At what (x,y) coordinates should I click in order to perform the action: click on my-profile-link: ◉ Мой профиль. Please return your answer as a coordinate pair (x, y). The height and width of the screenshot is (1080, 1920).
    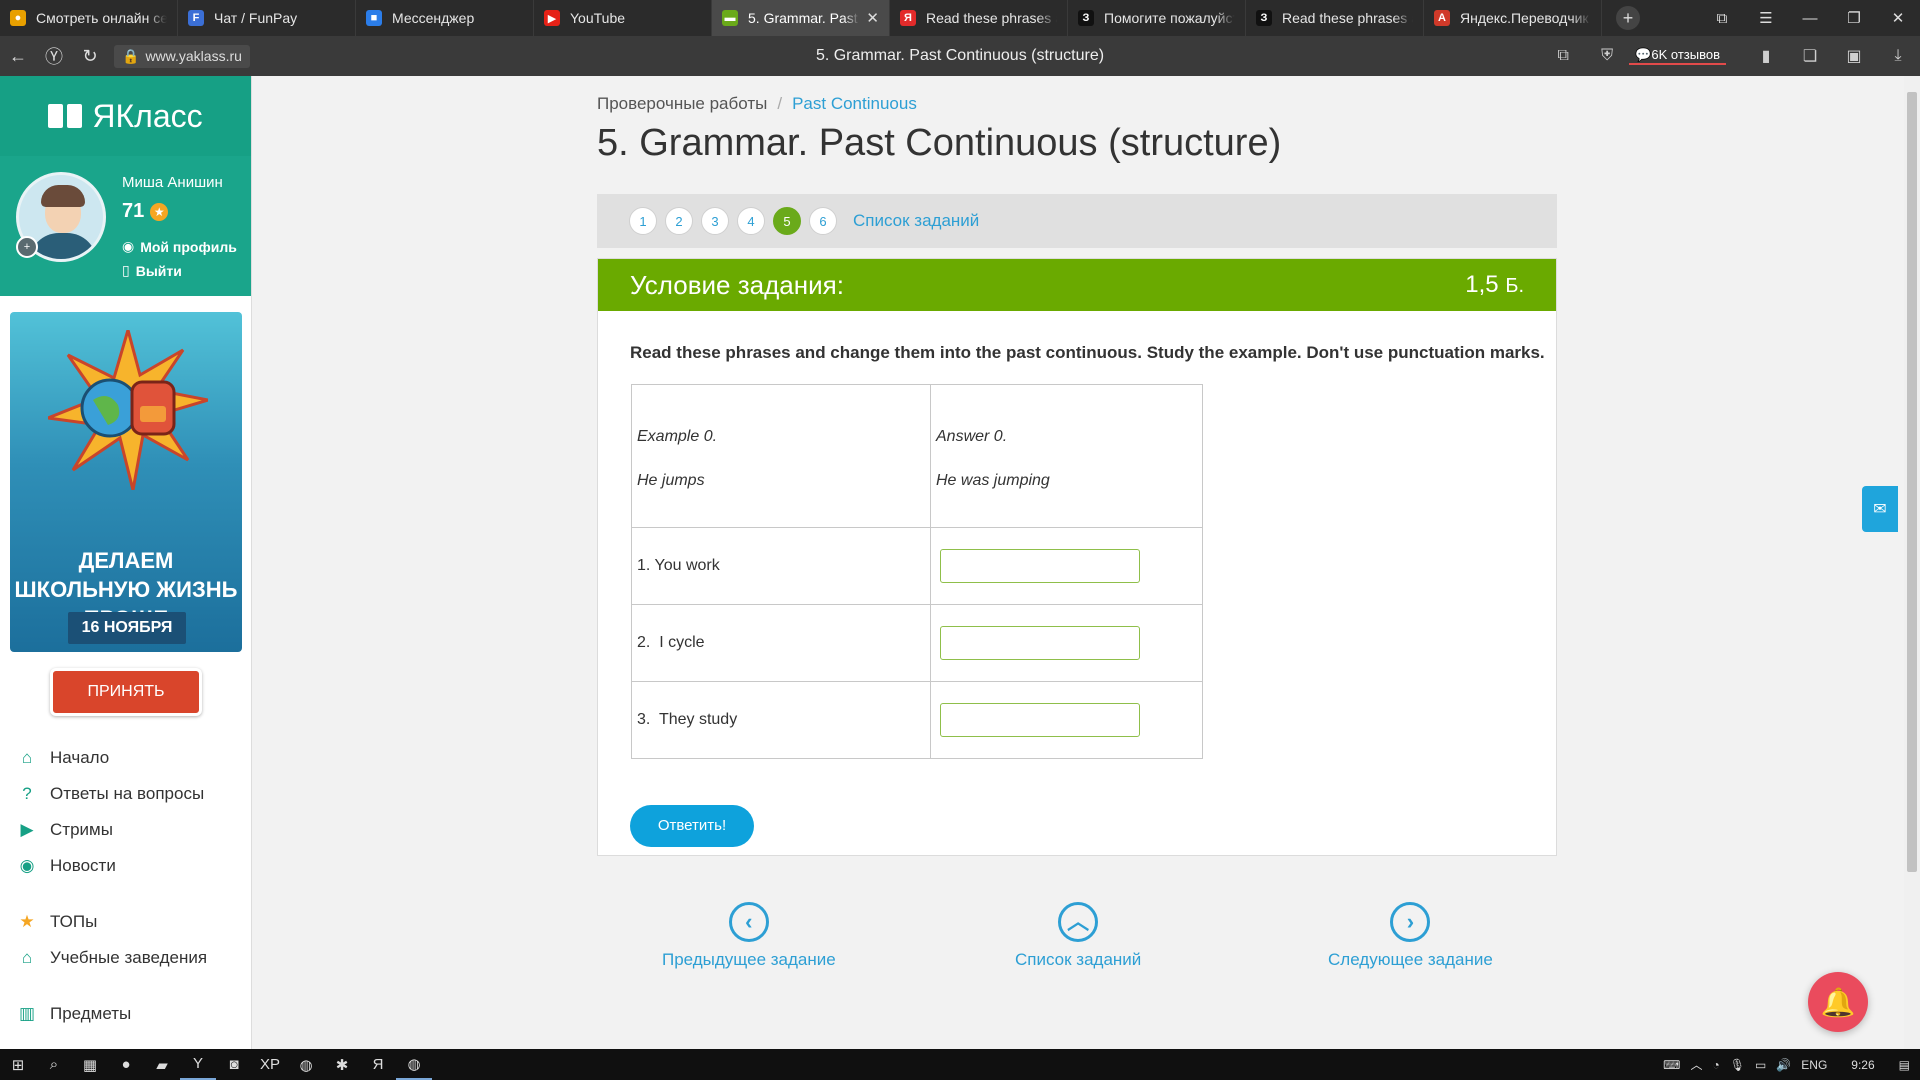
    Looking at the image, I should click on (179, 246).